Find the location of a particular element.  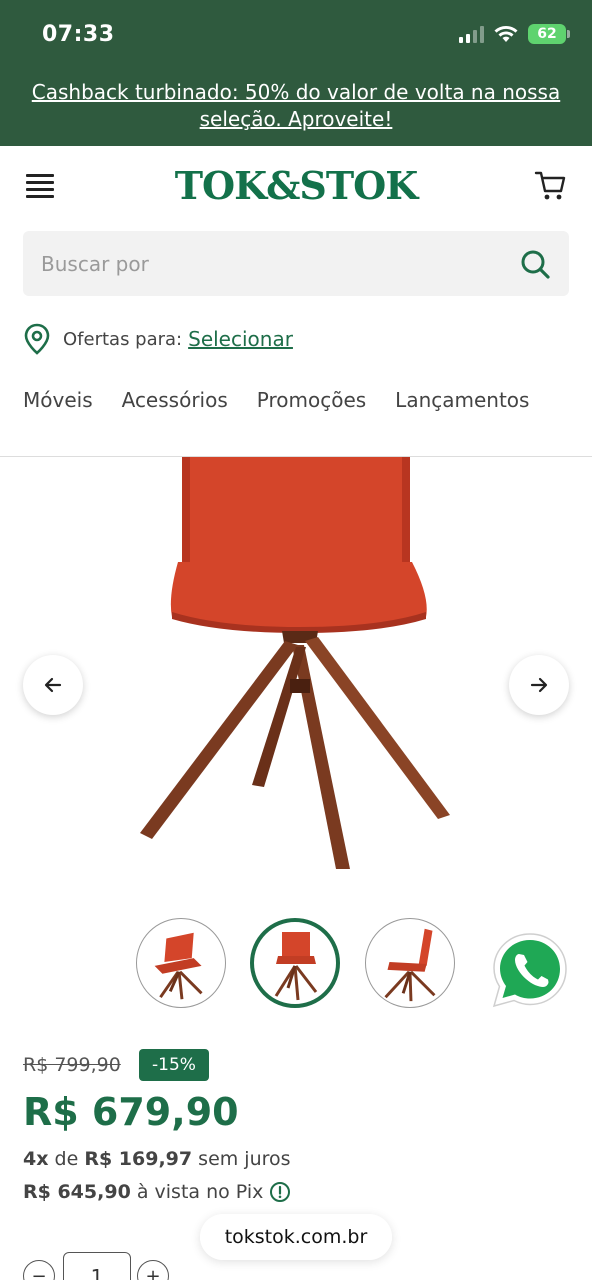

installments-count: 4x is located at coordinates (36, 1159).